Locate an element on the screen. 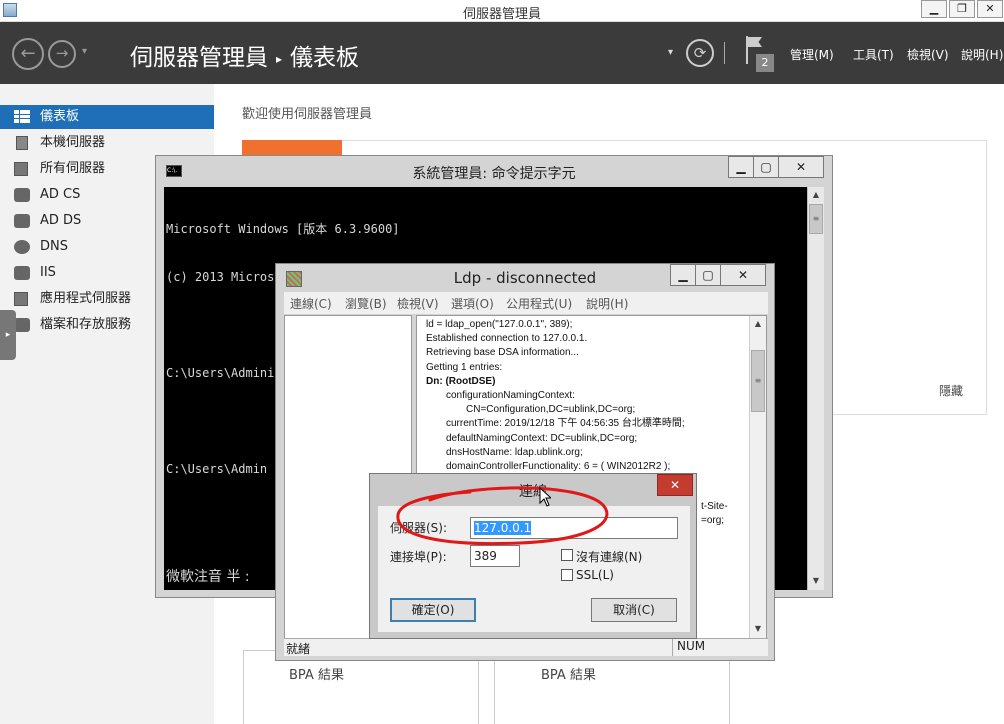  header-divider is located at coordinates (724, 53).